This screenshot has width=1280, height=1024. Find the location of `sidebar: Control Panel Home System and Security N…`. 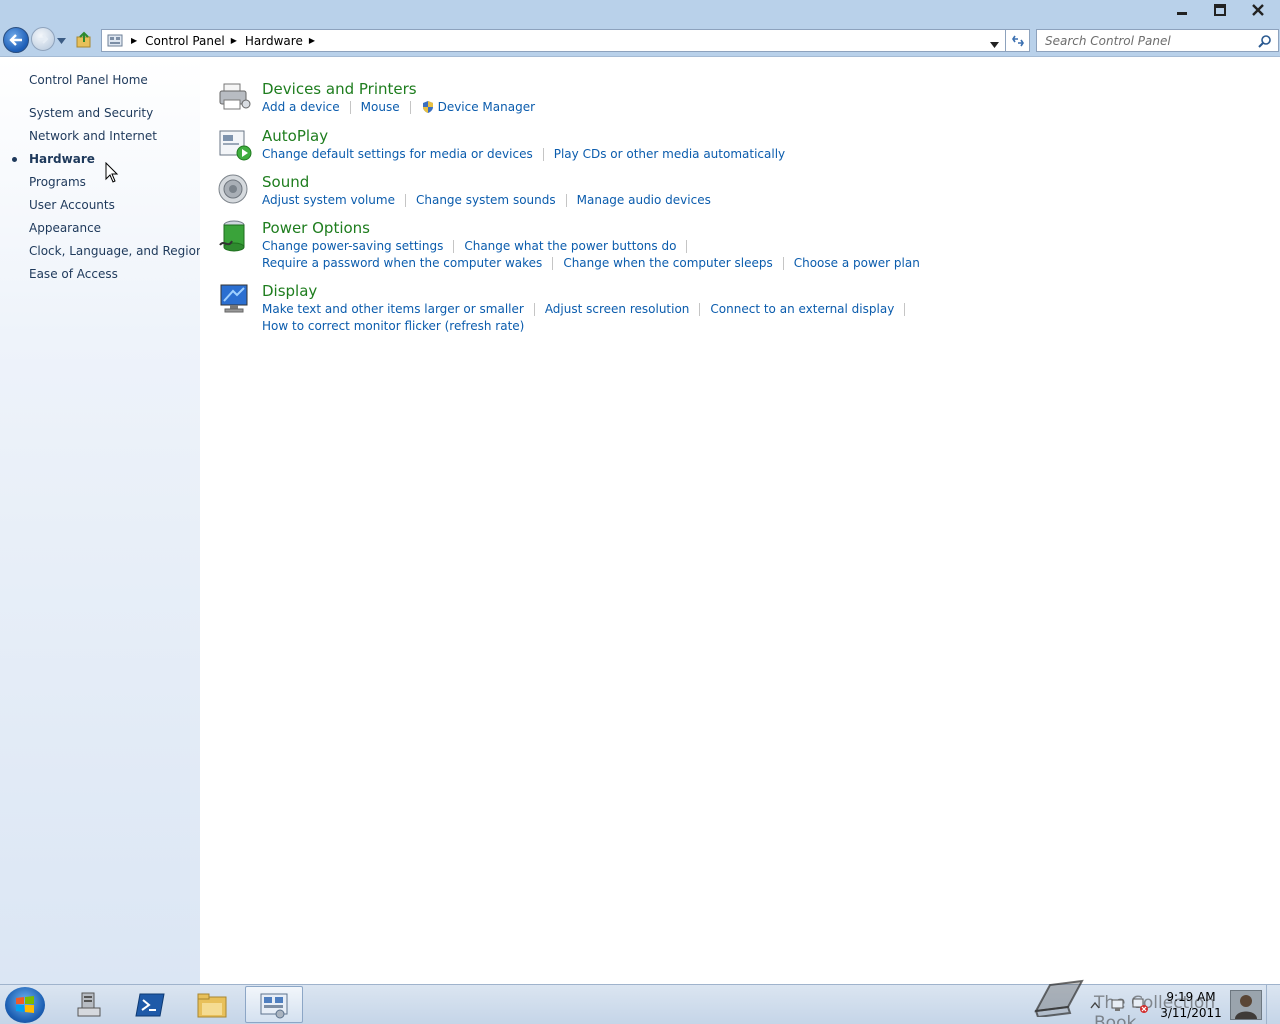

sidebar: Control Panel Home System and Security N… is located at coordinates (102, 521).